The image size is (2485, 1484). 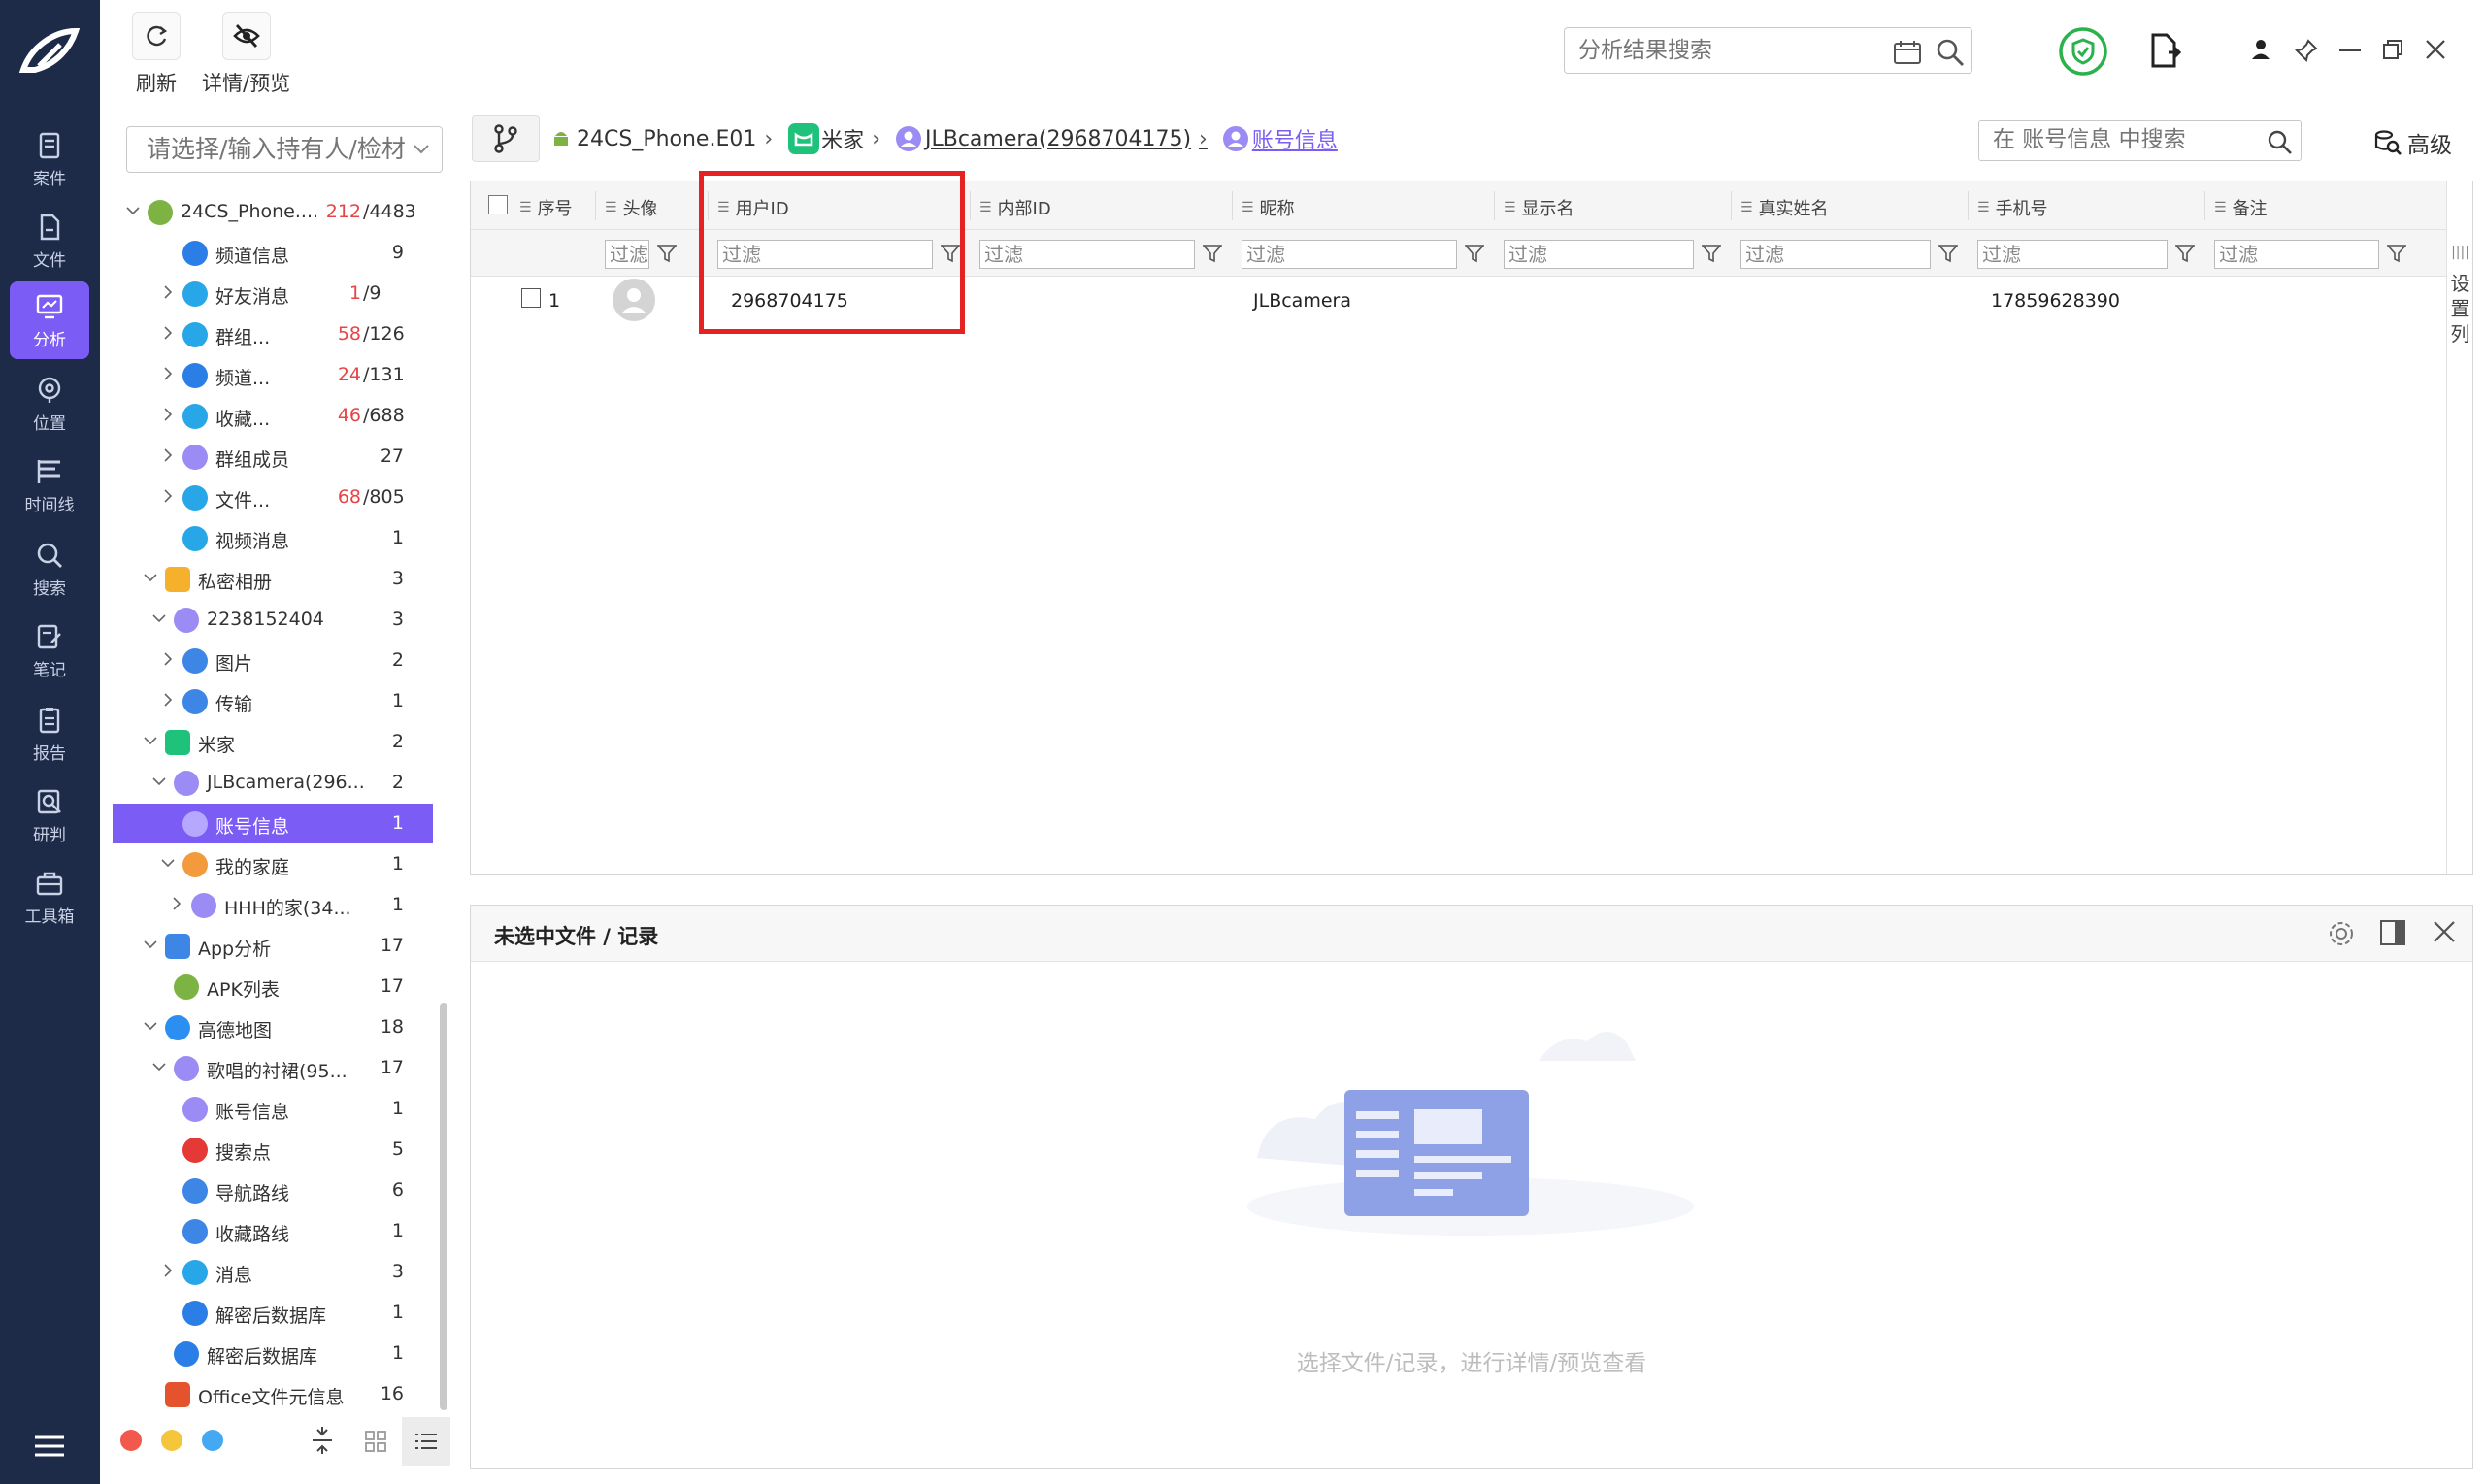 I want to click on column-header: ☰ 头像, so click(x=631, y=207).